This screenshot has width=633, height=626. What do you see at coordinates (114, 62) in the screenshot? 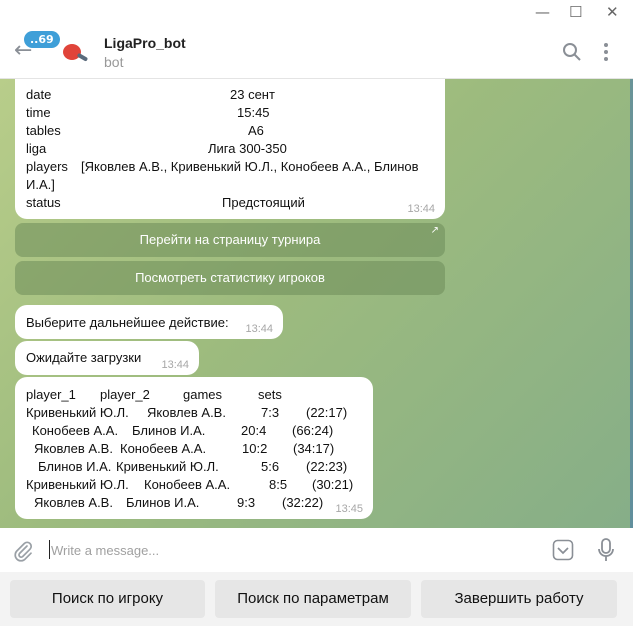
I see `chat-subtitle: bot` at bounding box center [114, 62].